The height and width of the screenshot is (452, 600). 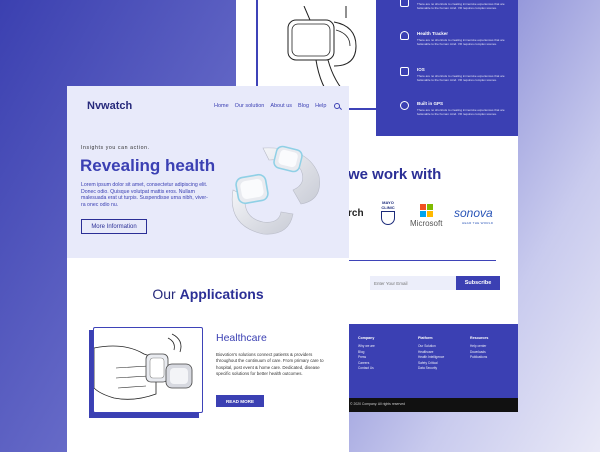 I want to click on more-information-button: More Information, so click(x=114, y=226).